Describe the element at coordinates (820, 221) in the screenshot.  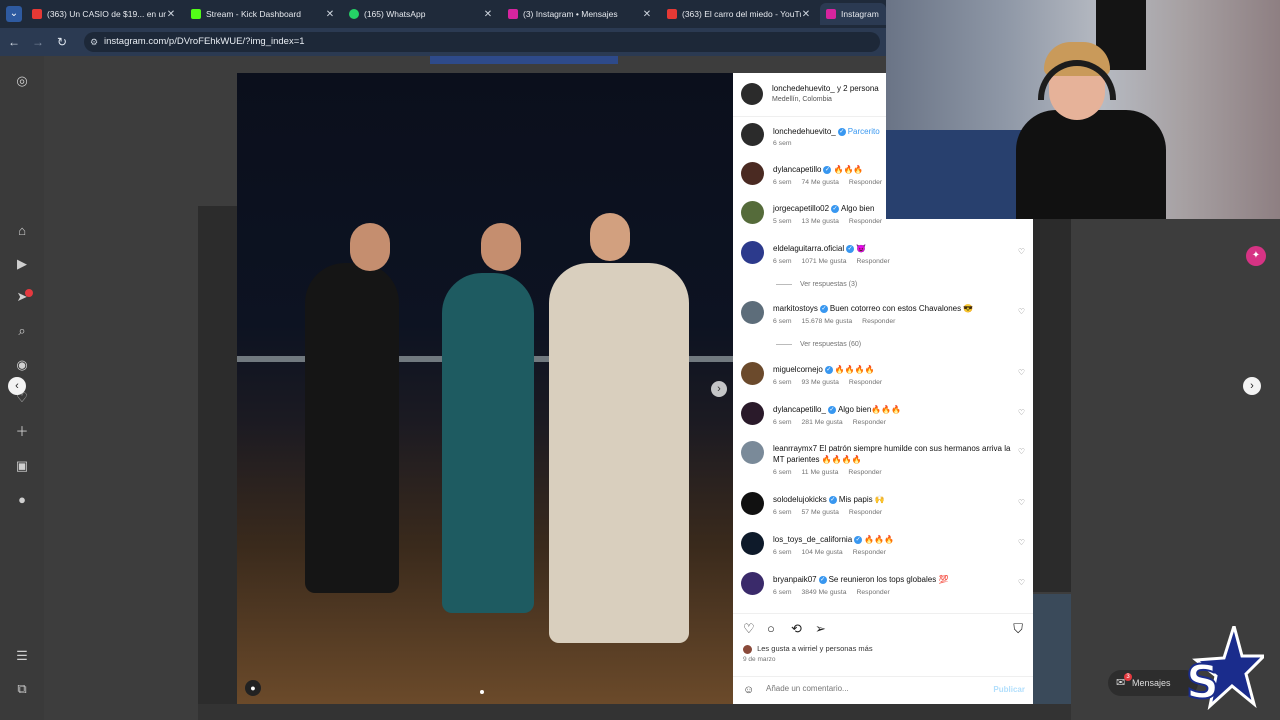
I see `comment-likes: 13 Me gusta` at that location.